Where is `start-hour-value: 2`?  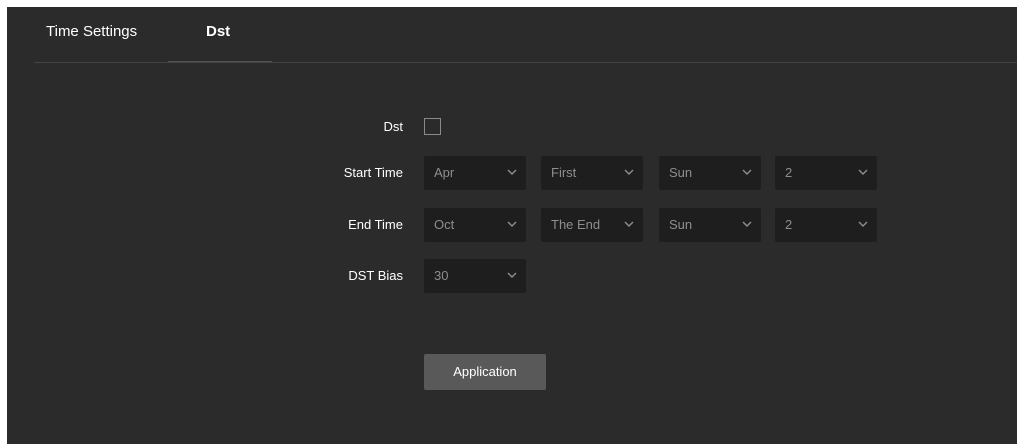 start-hour-value: 2 is located at coordinates (789, 172).